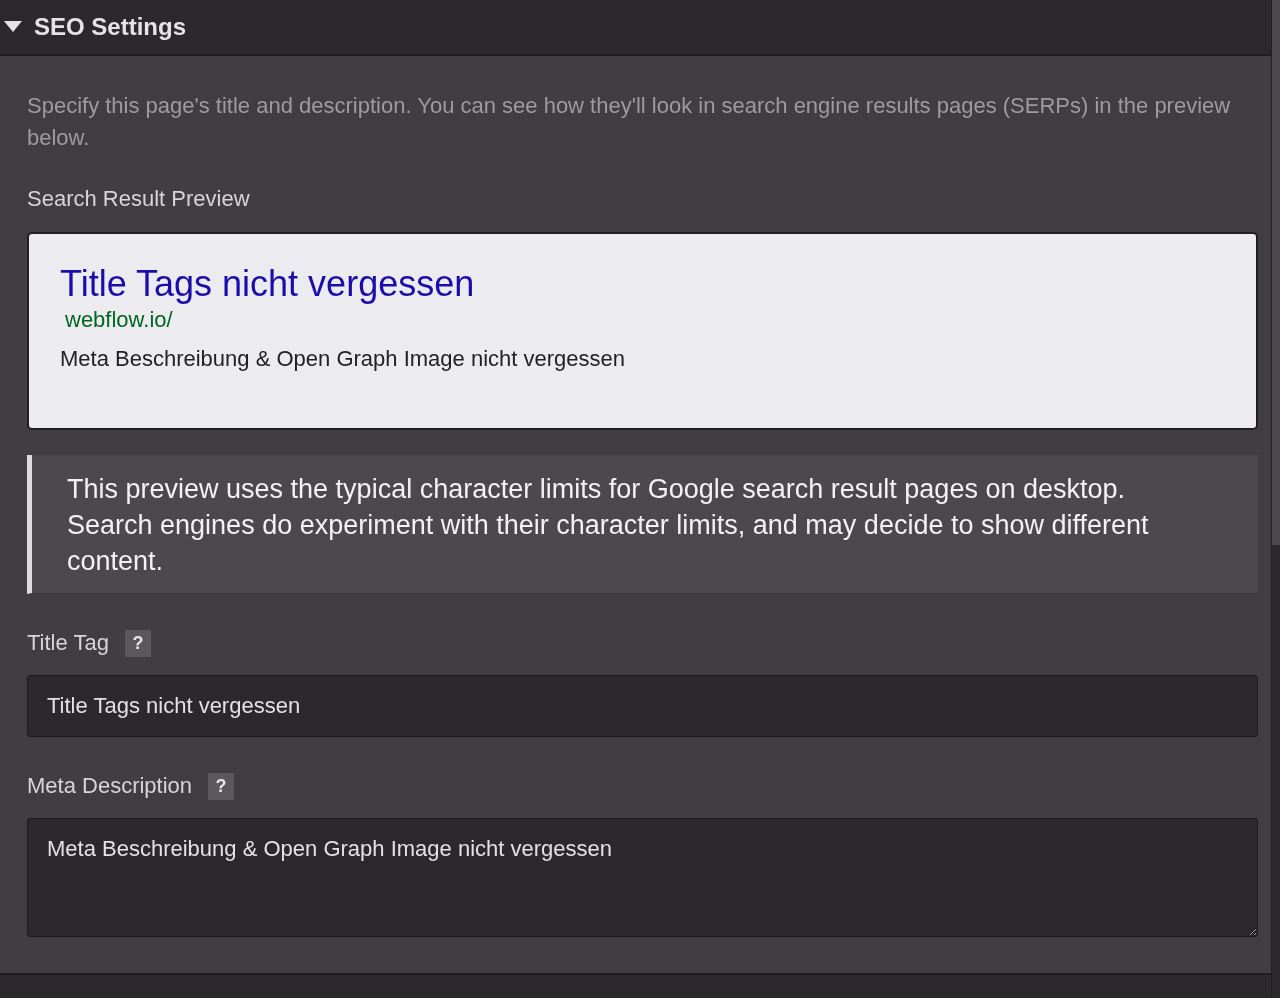 This screenshot has height=998, width=1280. Describe the element at coordinates (1276, 272) in the screenshot. I see `scrollbar-thumb` at that location.